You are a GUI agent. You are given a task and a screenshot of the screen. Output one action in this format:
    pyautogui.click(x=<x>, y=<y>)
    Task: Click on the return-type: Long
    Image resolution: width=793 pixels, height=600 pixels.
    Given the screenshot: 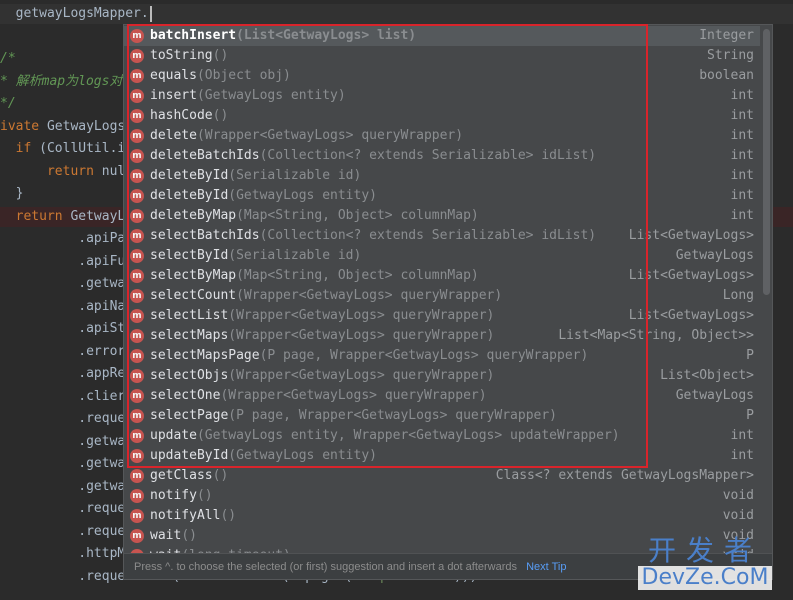 What is the action you would take?
    pyautogui.click(x=738, y=295)
    